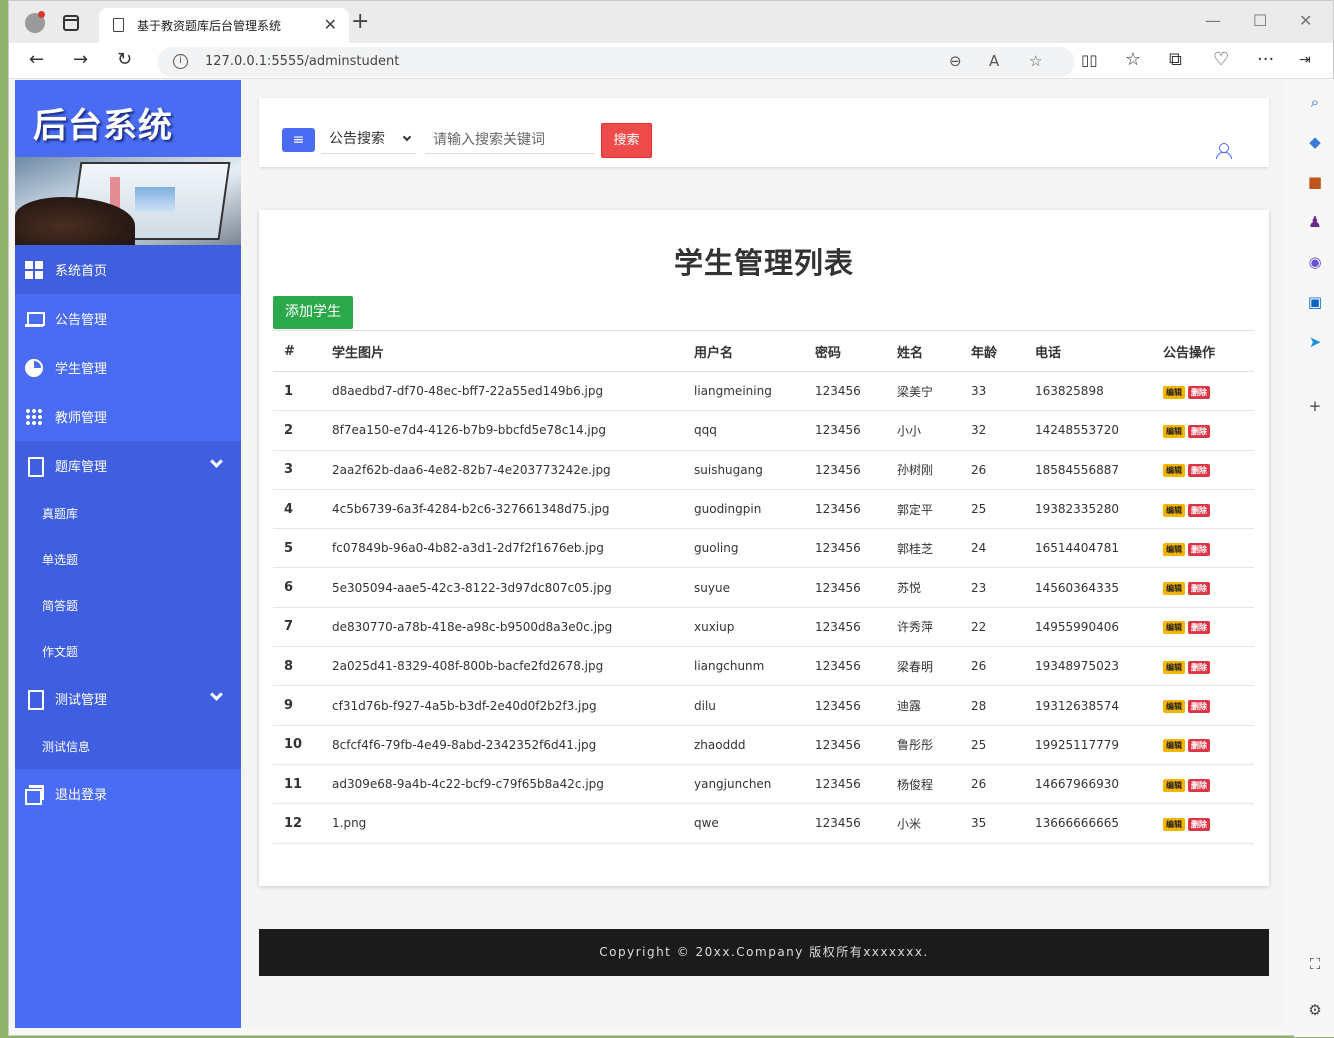  I want to click on row-index: 4, so click(302, 509).